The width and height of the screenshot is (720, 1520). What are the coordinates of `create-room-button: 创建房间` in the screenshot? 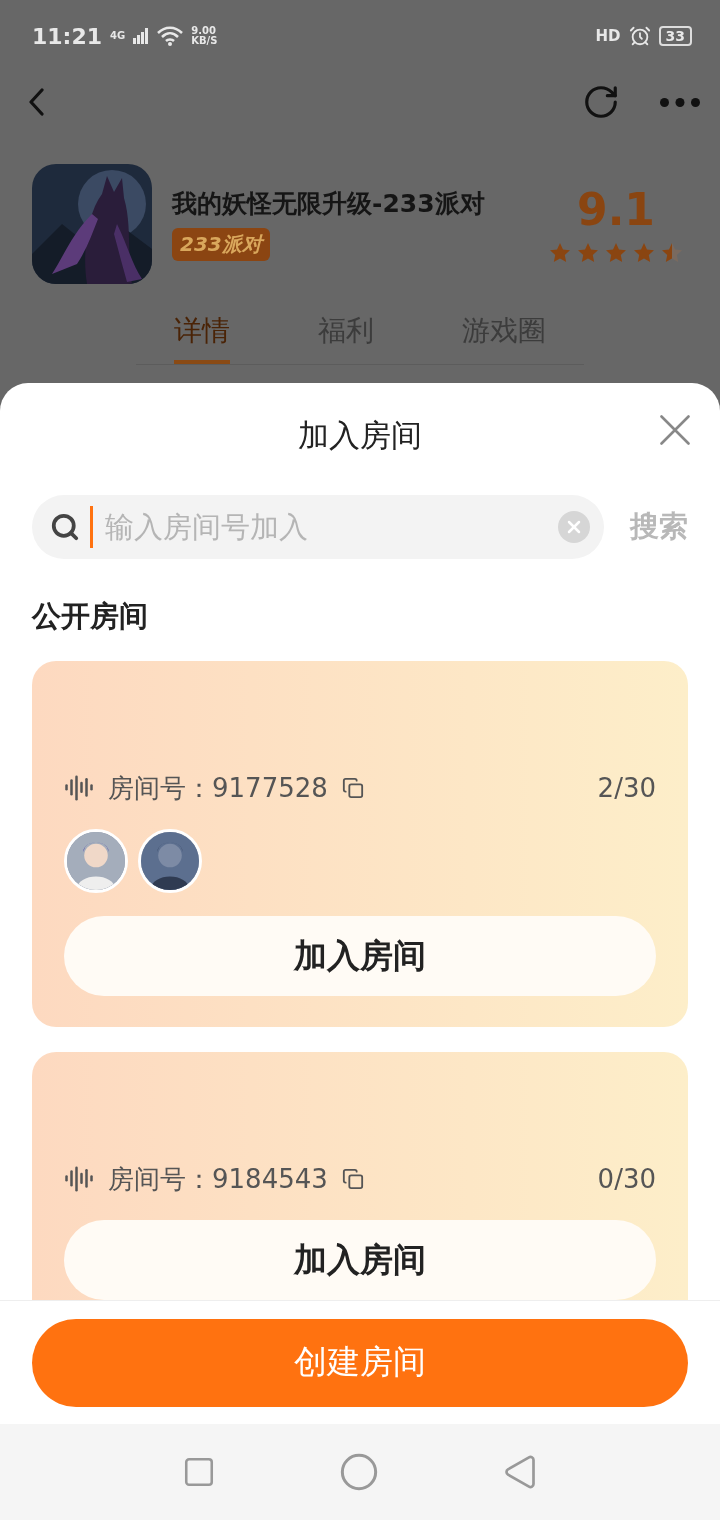 It's located at (360, 1362).